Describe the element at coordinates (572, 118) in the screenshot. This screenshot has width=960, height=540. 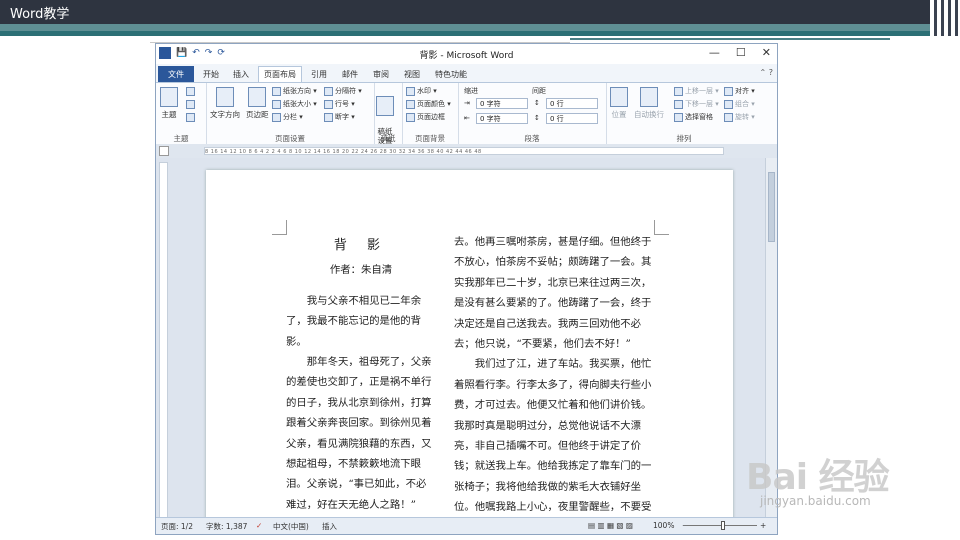
I see `spacing-after-input: 0 行` at that location.